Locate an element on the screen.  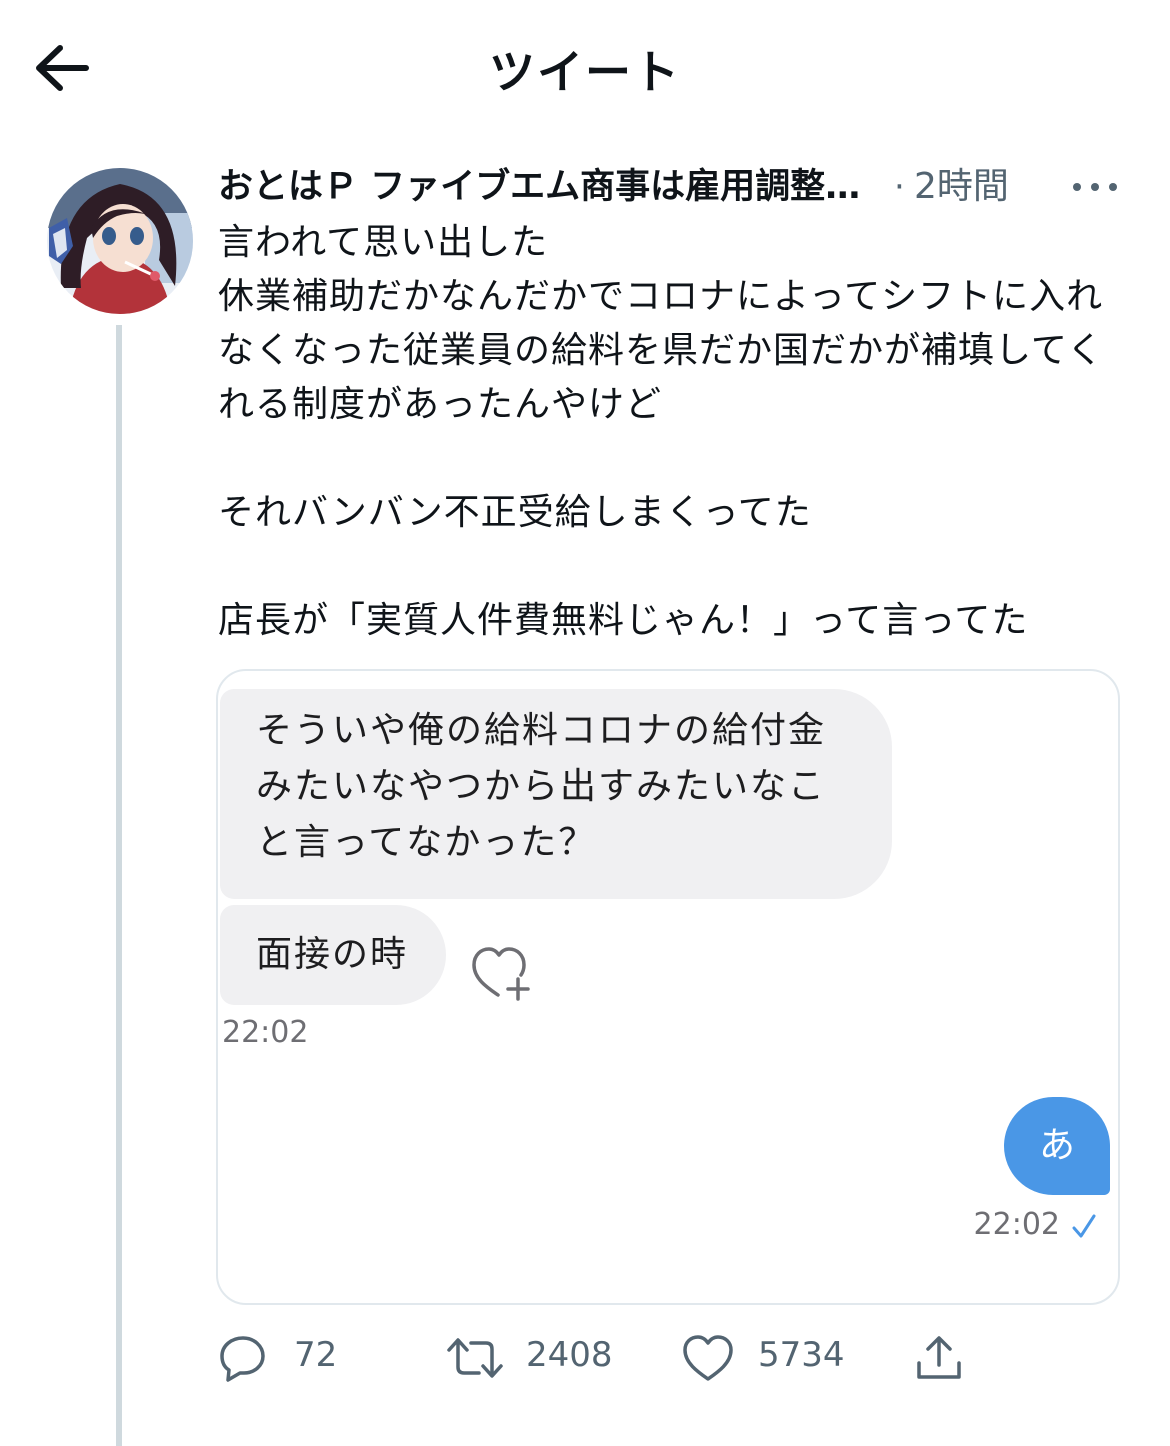
tweet-actions-bar: 72 2408 5734 is located at coordinates (585, 1360).